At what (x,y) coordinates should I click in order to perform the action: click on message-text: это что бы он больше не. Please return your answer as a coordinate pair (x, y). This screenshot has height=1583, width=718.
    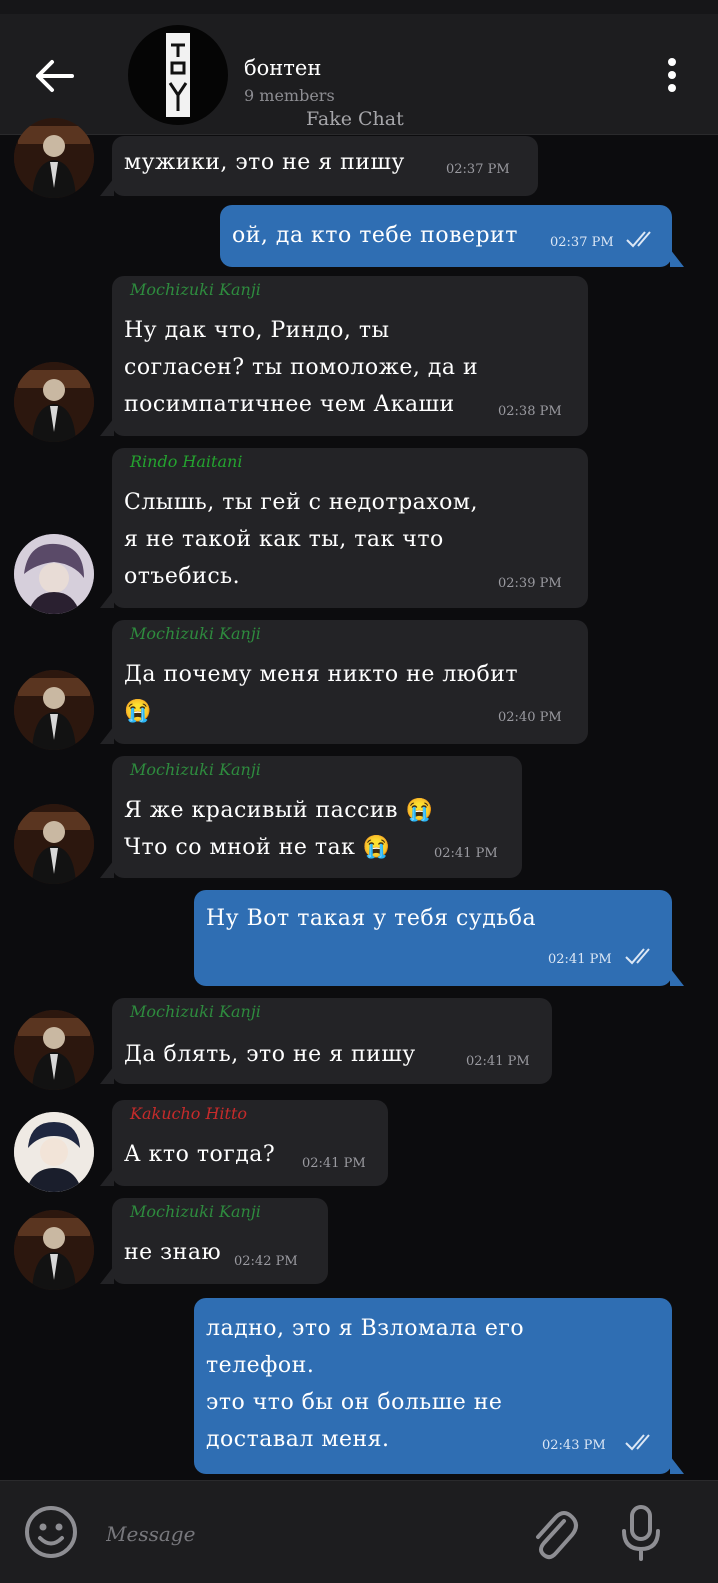
    Looking at the image, I should click on (354, 1402).